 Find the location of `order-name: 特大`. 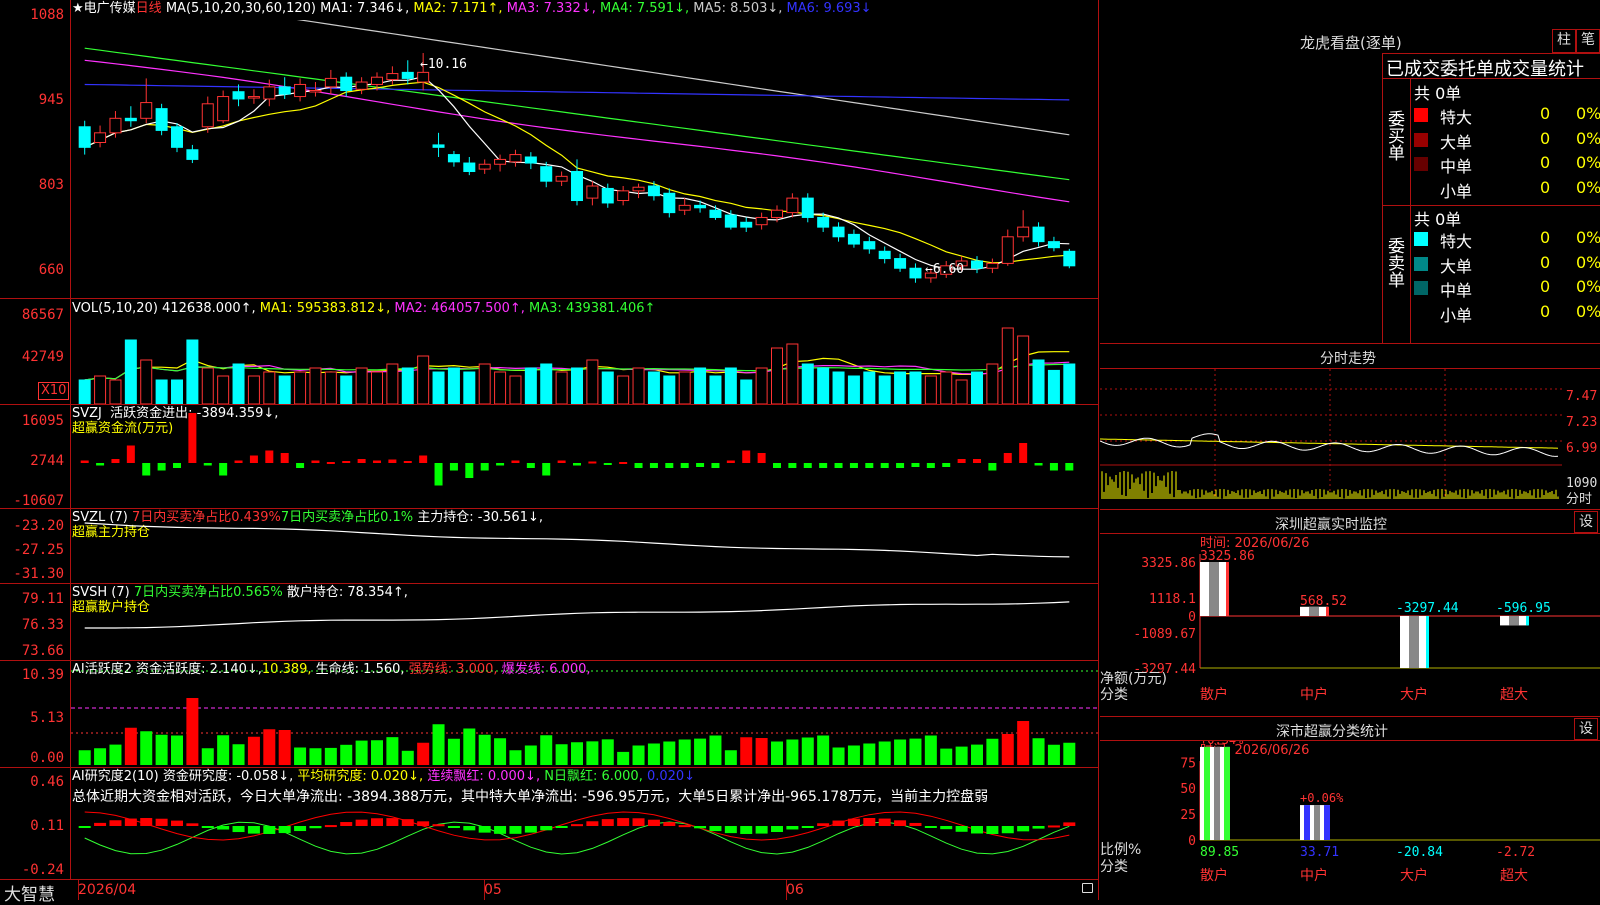

order-name: 特大 is located at coordinates (1456, 241).